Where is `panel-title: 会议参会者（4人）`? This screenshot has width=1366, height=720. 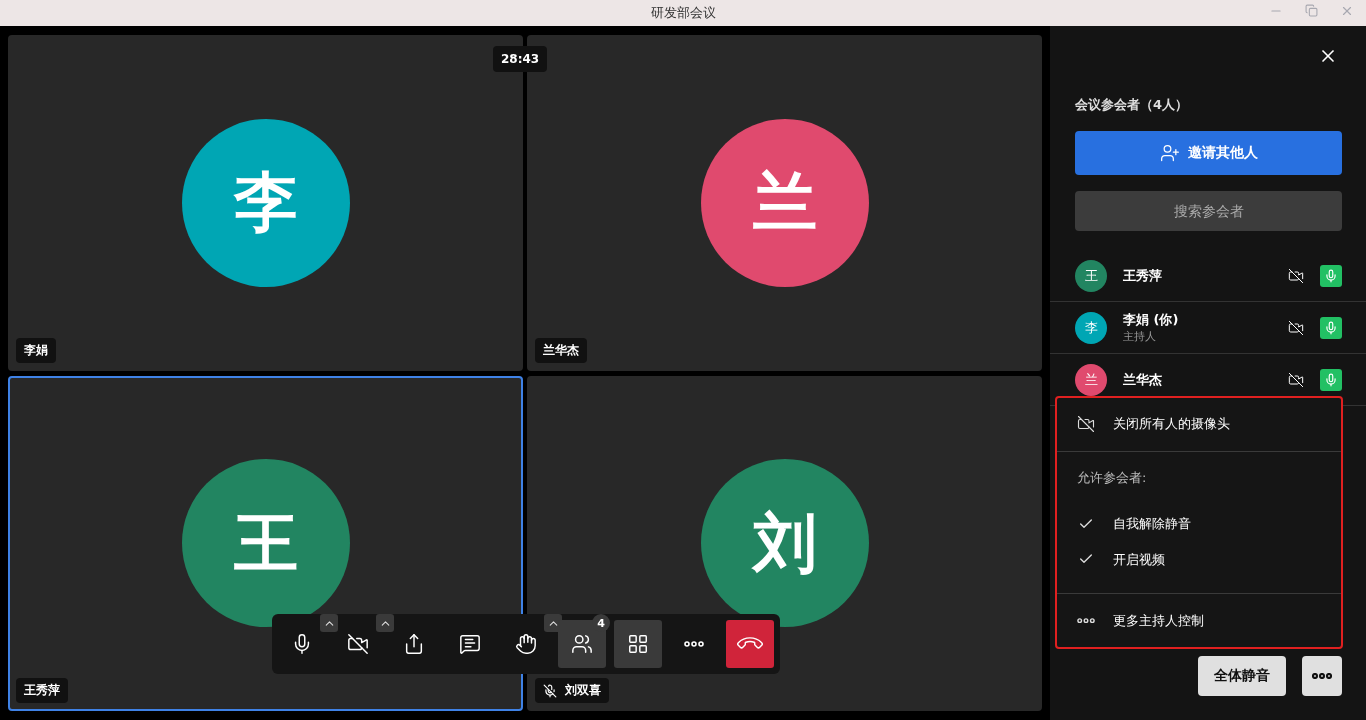 panel-title: 会议参会者（4人） is located at coordinates (1132, 105).